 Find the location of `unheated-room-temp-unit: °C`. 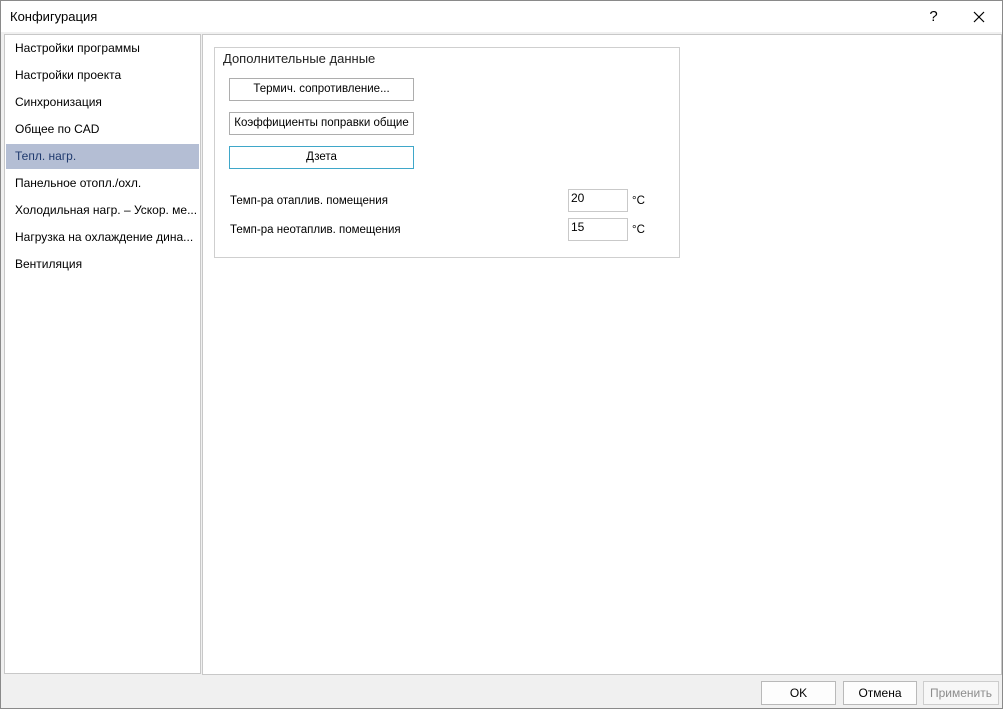

unheated-room-temp-unit: °C is located at coordinates (638, 230).